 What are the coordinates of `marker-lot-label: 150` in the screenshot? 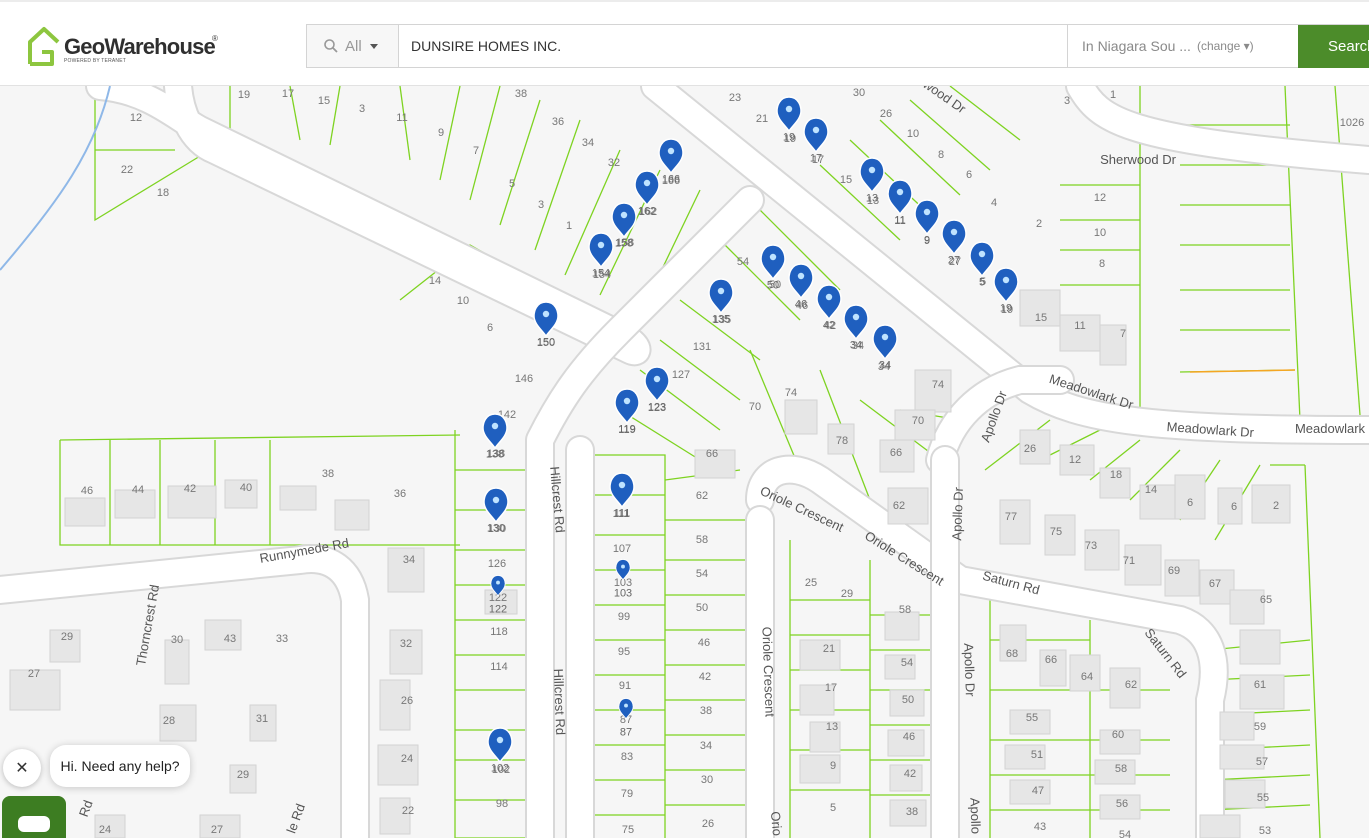 It's located at (546, 343).